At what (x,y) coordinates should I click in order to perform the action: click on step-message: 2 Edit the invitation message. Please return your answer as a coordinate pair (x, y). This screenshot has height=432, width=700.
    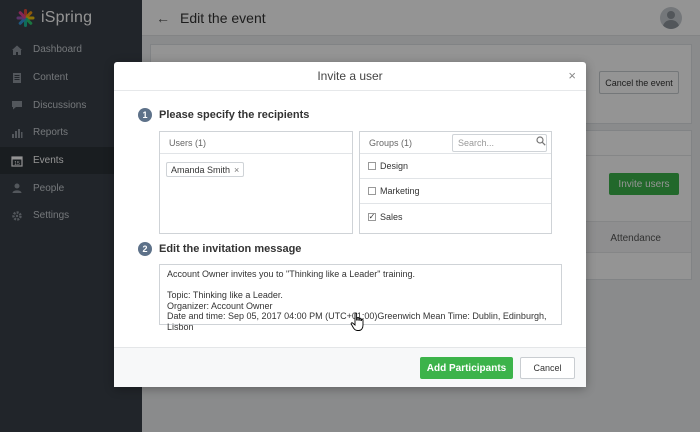
    Looking at the image, I should click on (219, 249).